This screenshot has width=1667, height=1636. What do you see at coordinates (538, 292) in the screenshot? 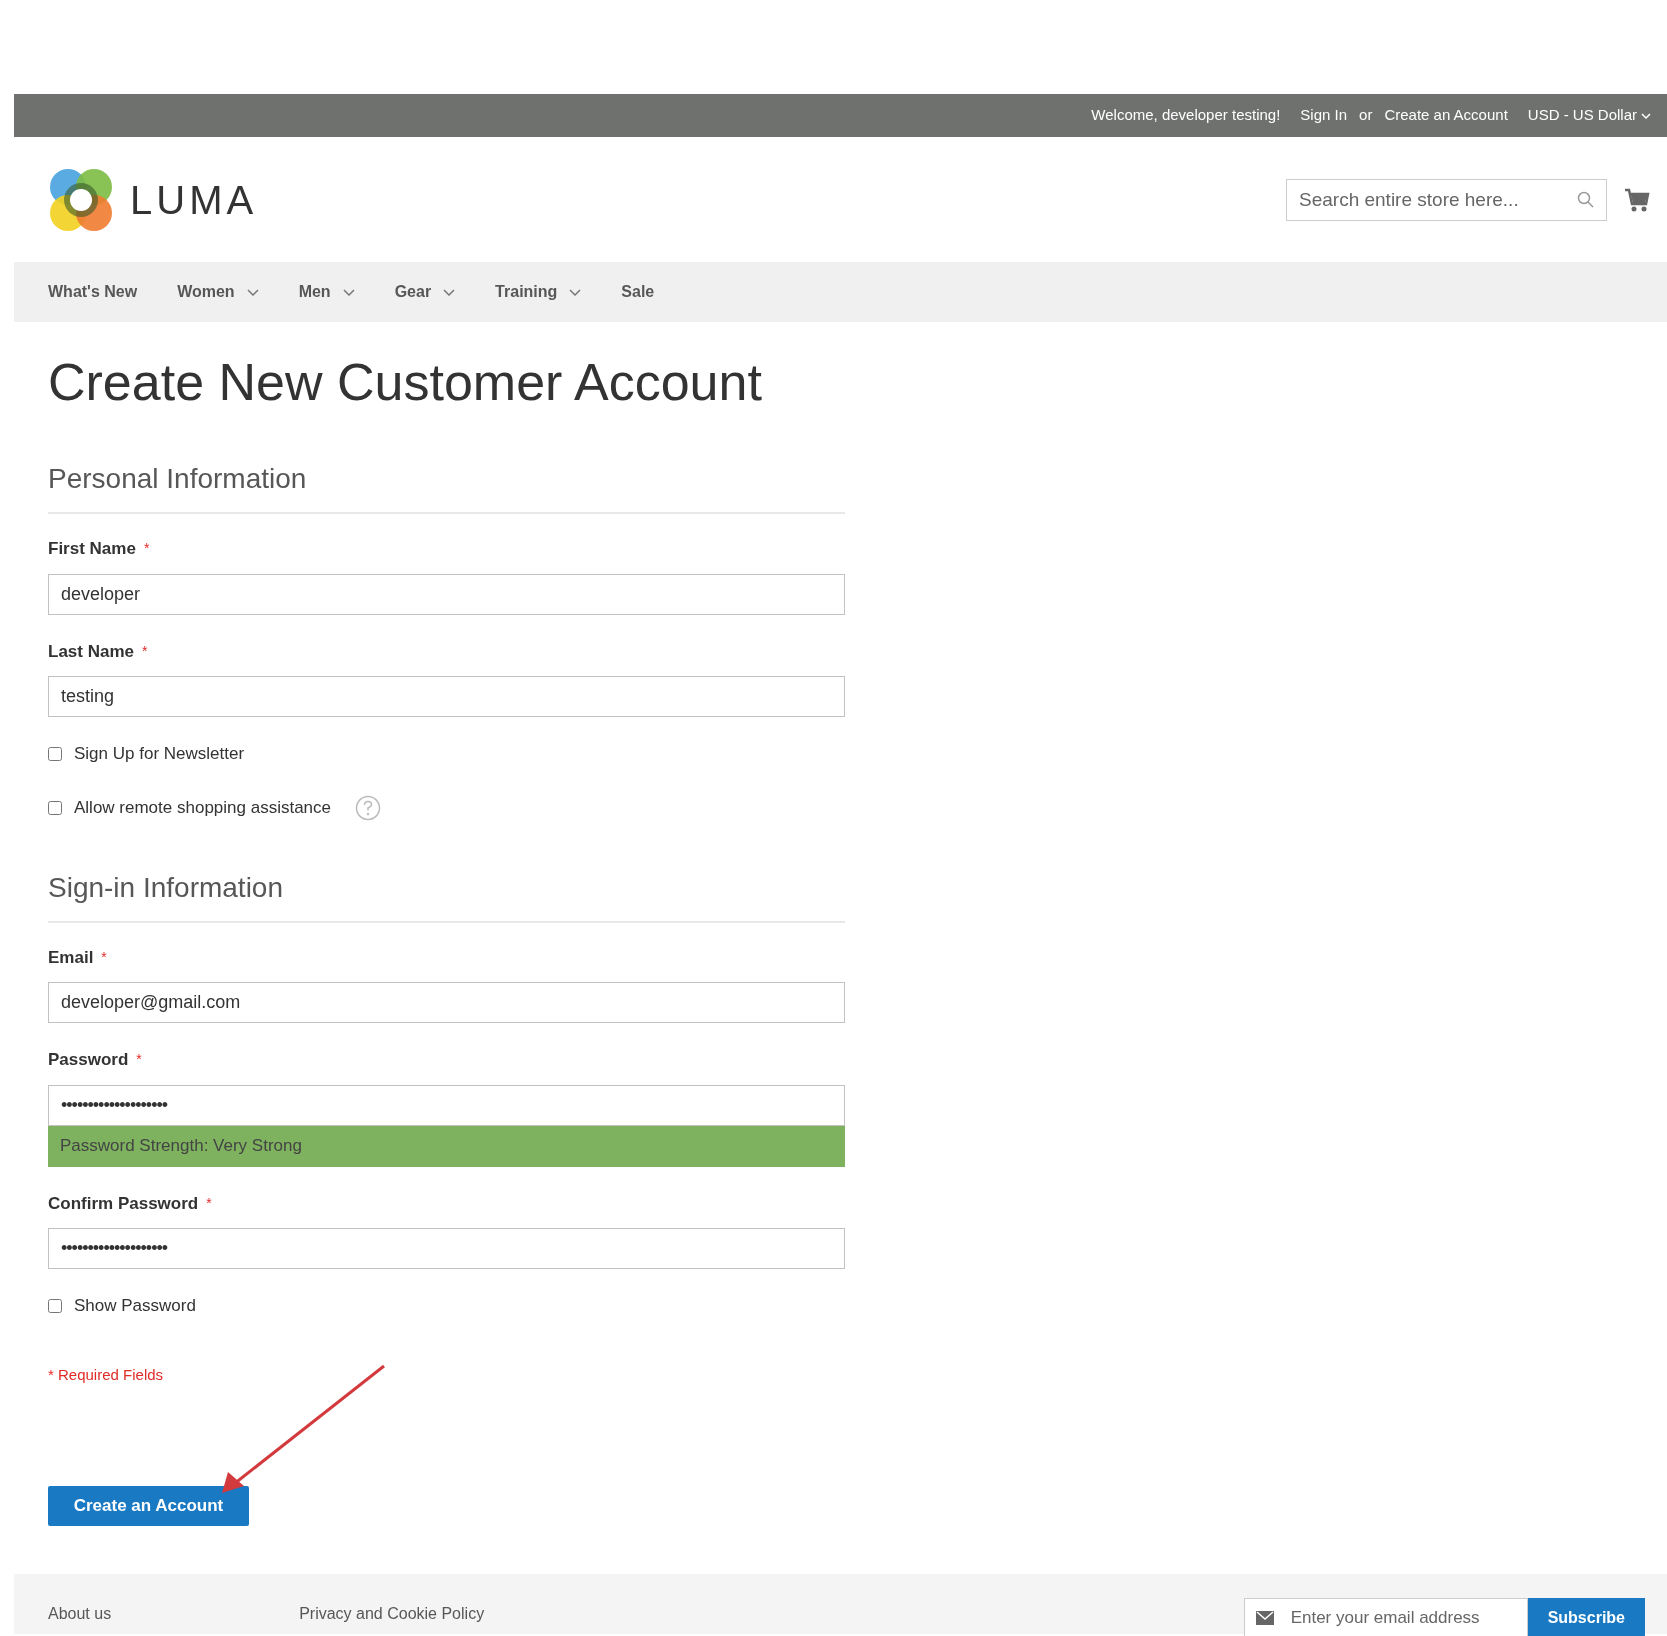
I see `nav-link: Training` at bounding box center [538, 292].